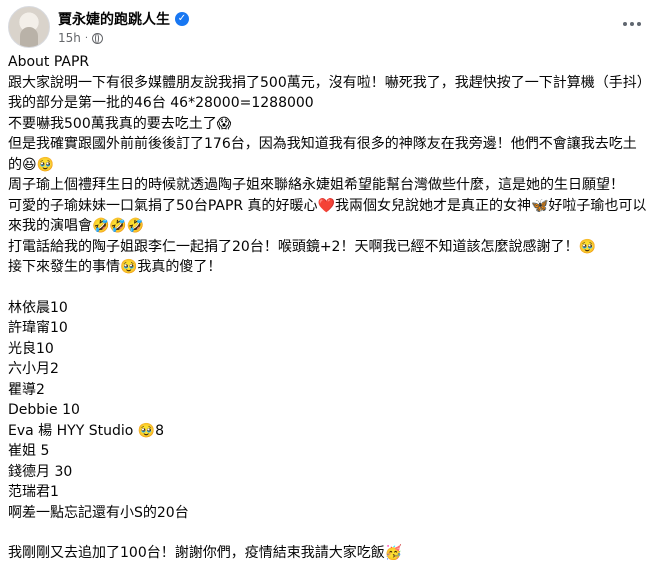 Image resolution: width=658 pixels, height=564 pixels. I want to click on donor-item: 錢德月 30, so click(40, 471).